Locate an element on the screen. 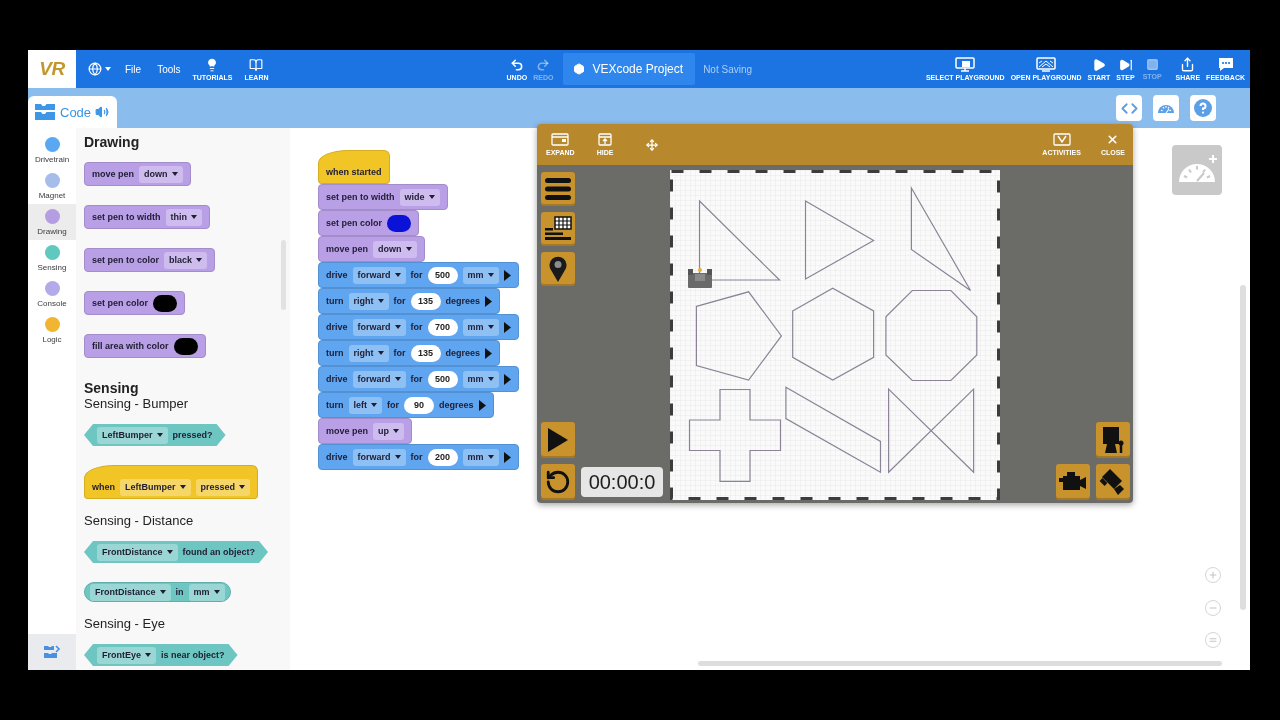 Image resolution: width=1280 pixels, height=720 pixels. block-label: move pen is located at coordinates (347, 249).